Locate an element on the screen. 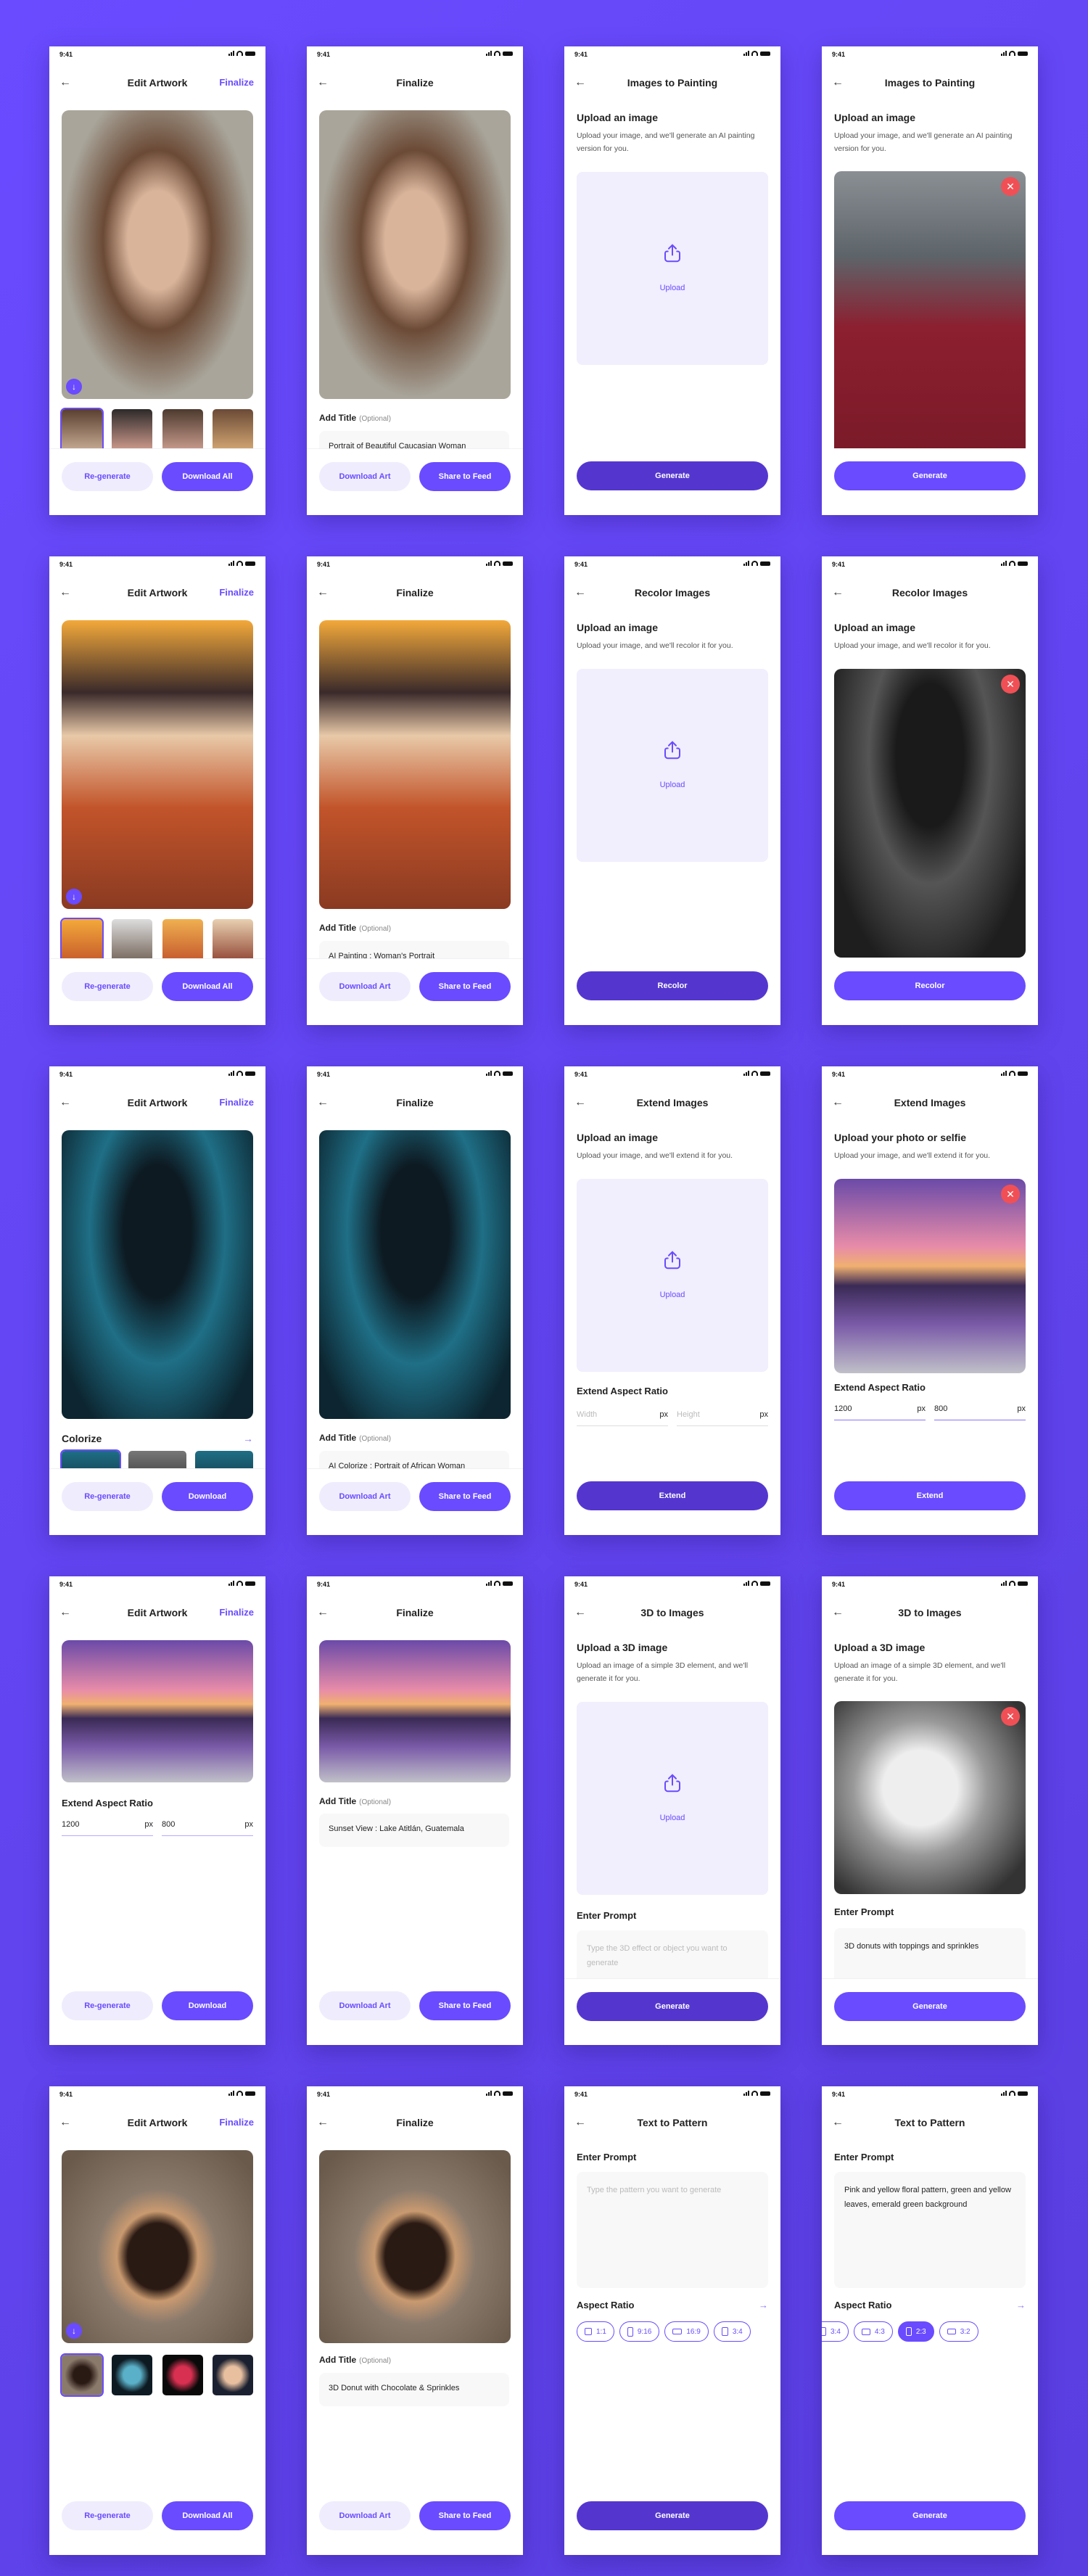 The height and width of the screenshot is (2576, 1088). ratio-chip-selected: 2:3 is located at coordinates (916, 2331).